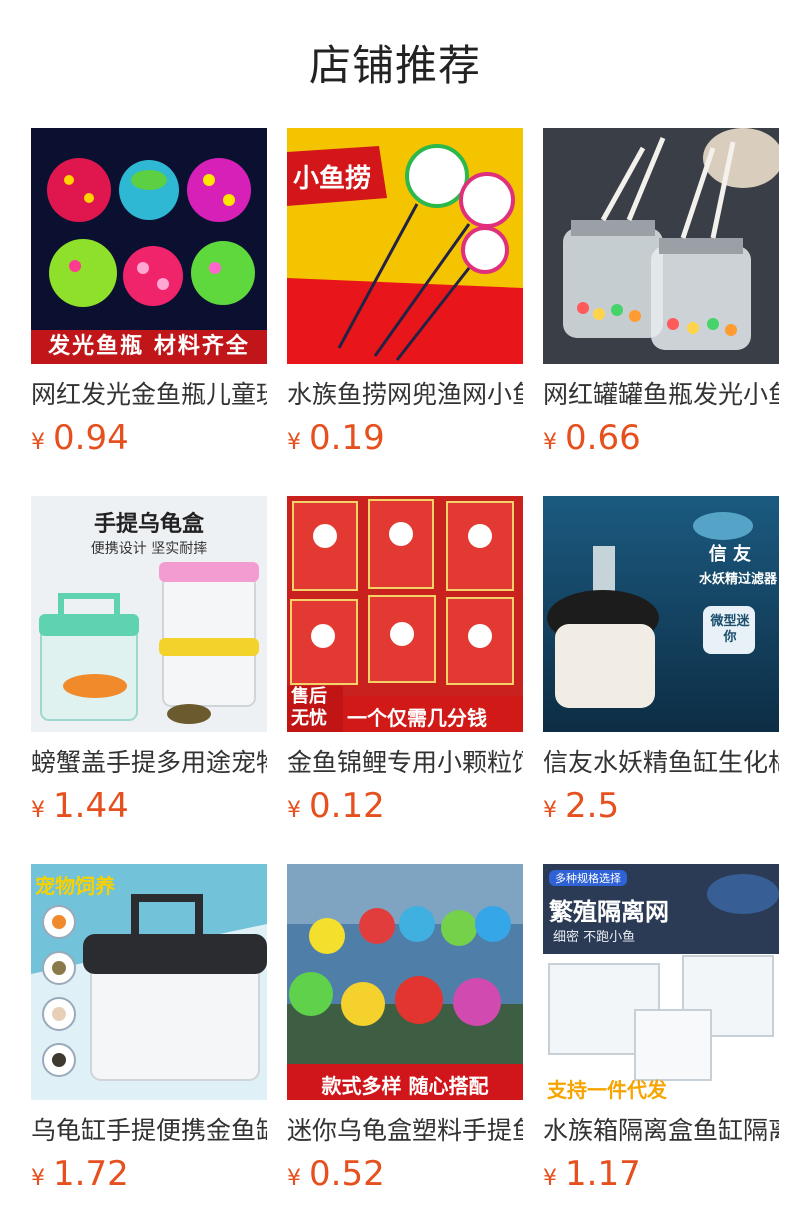 Image resolution: width=790 pixels, height=1232 pixels. I want to click on product-card: 款式多样 随心搭配 迷你乌龟盒塑料手提鱼瓶 ¥ 0.52, so click(405, 1048).